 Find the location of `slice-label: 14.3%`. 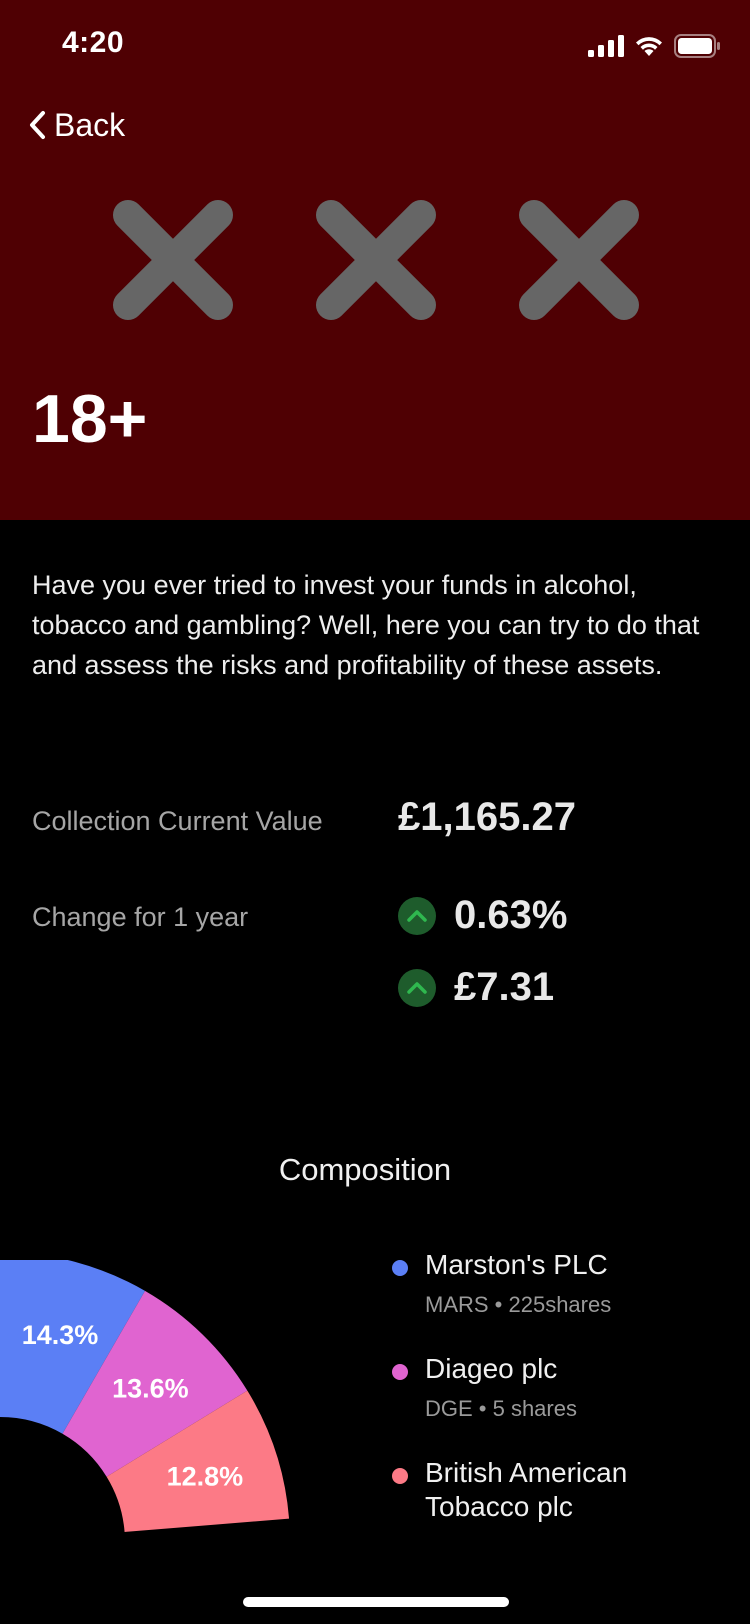

slice-label: 14.3% is located at coordinates (60, 1335).